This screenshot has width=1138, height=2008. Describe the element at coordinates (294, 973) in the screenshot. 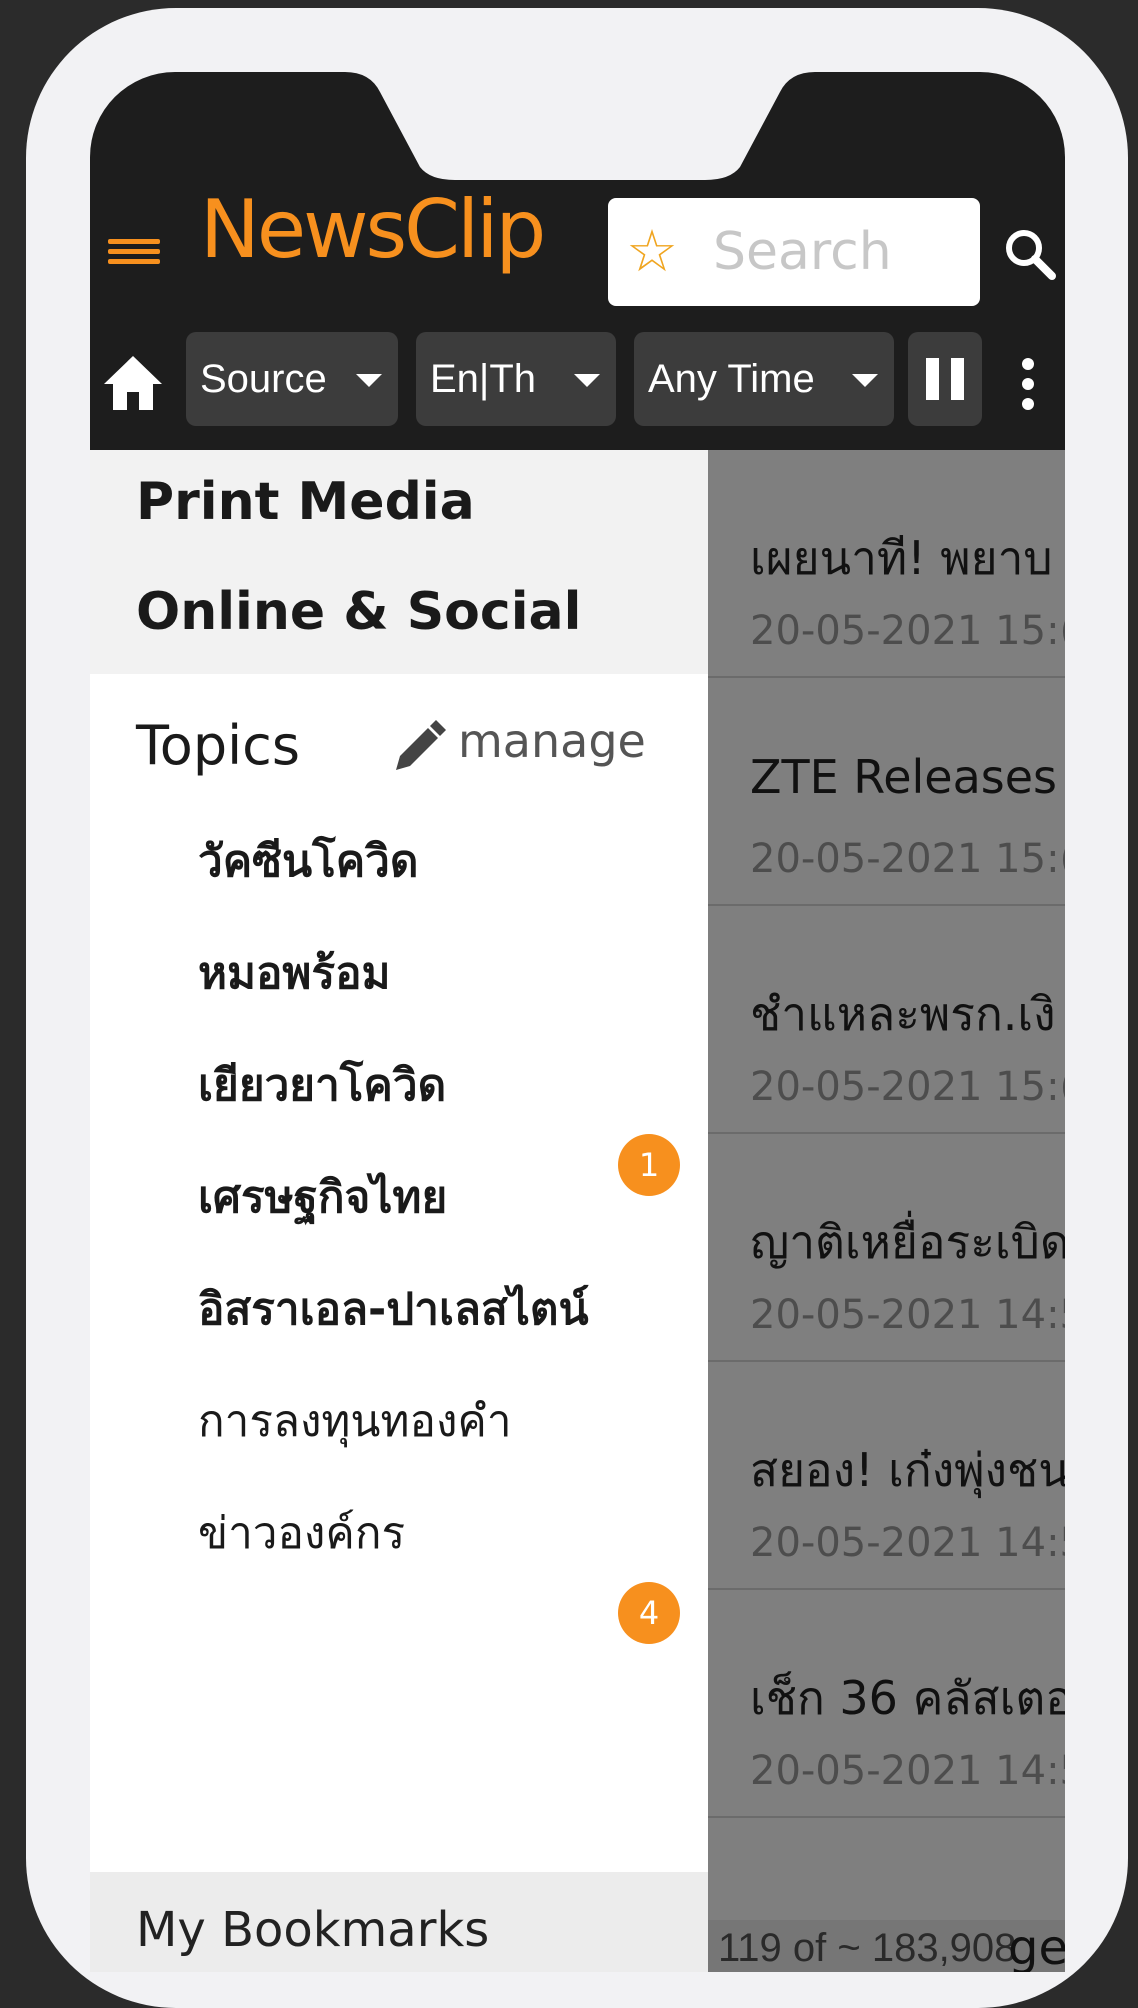

I see `topic-item: หมอพร้อม` at that location.